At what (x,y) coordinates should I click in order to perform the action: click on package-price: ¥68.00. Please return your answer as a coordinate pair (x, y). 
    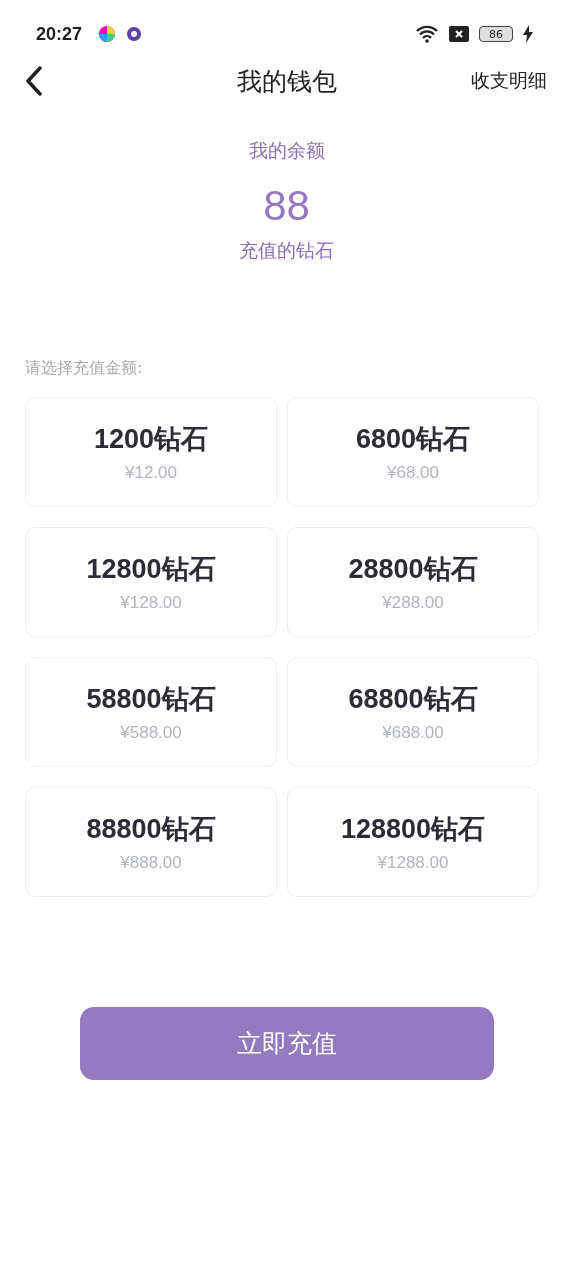
    Looking at the image, I should click on (413, 473).